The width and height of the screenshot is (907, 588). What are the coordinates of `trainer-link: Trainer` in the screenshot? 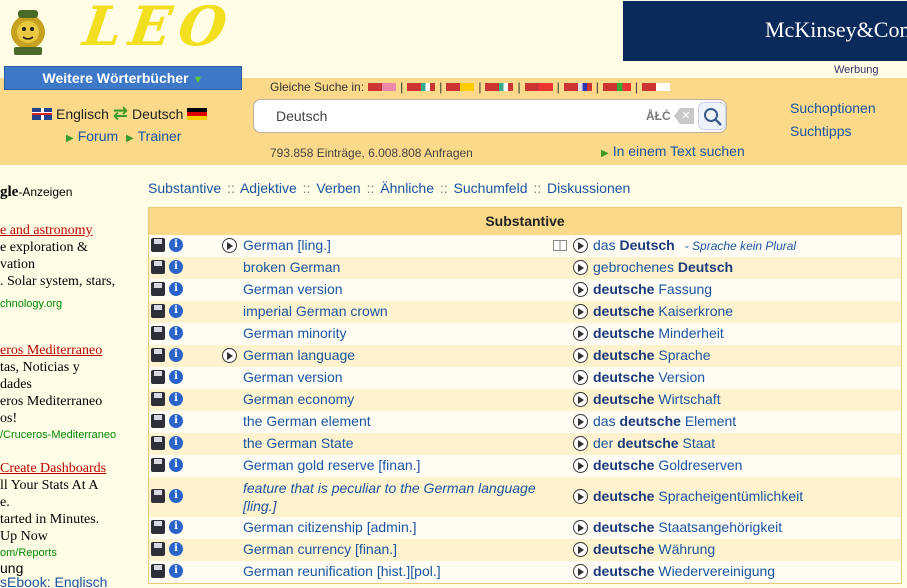 It's located at (160, 136).